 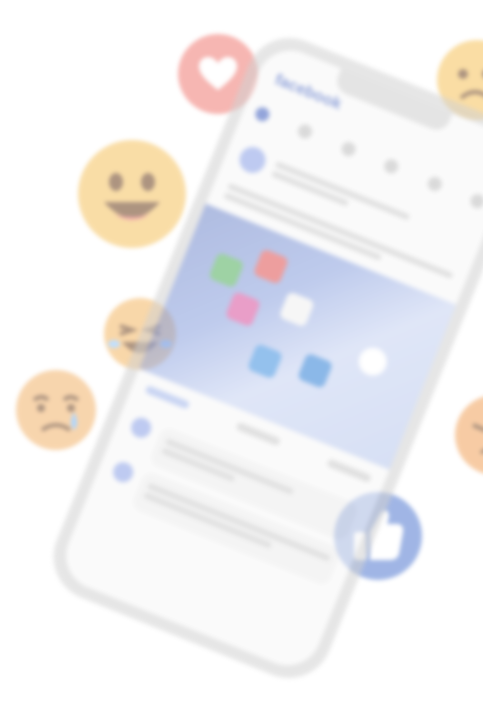 What do you see at coordinates (469, 435) in the screenshot?
I see `angry-emoji-icon` at bounding box center [469, 435].